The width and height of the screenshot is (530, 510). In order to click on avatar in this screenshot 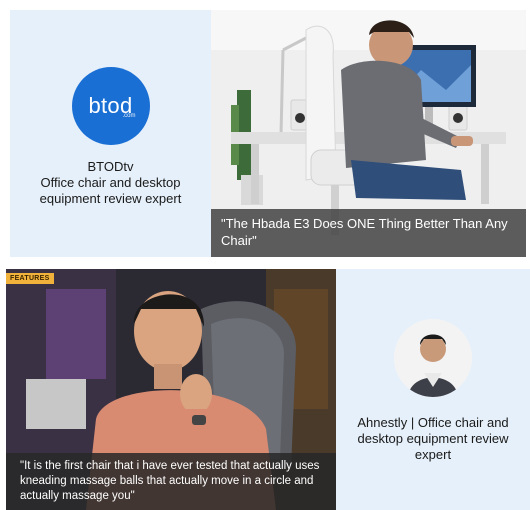, I will do `click(433, 358)`.